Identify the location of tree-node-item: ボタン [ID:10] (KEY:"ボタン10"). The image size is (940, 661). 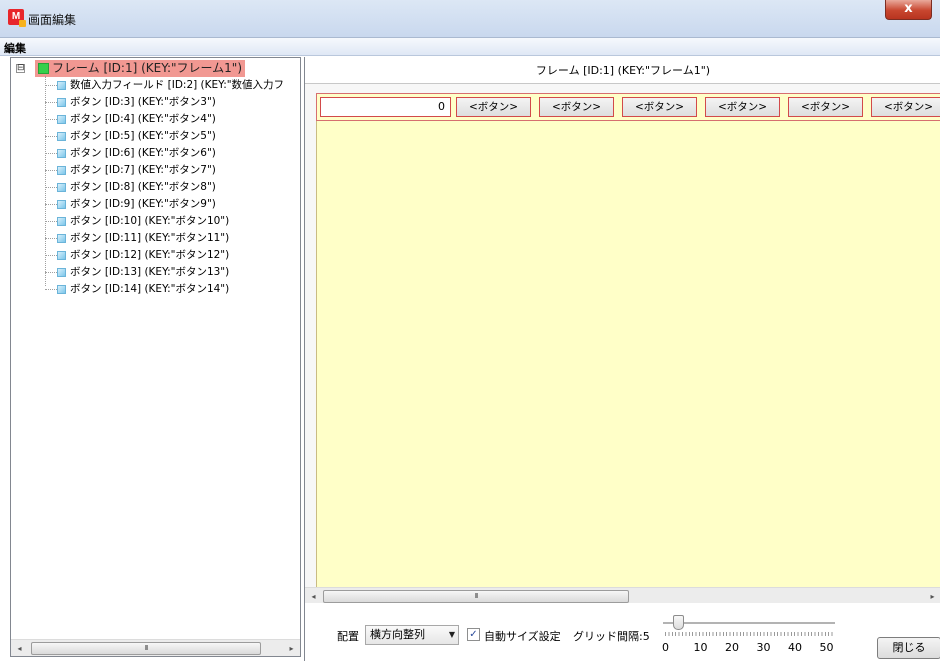
(143, 221).